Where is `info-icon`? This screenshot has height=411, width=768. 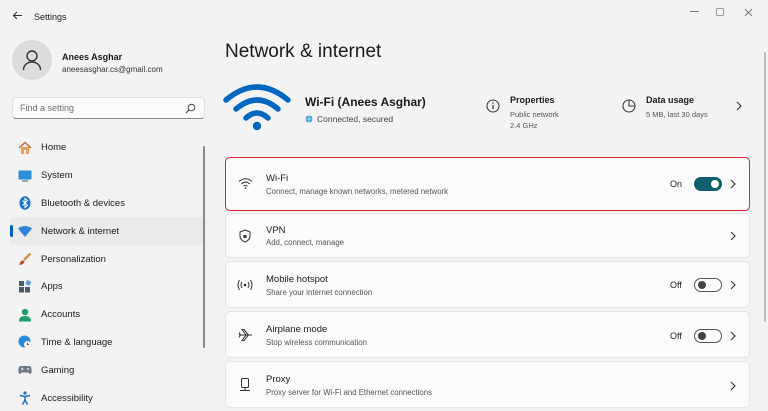 info-icon is located at coordinates (493, 106).